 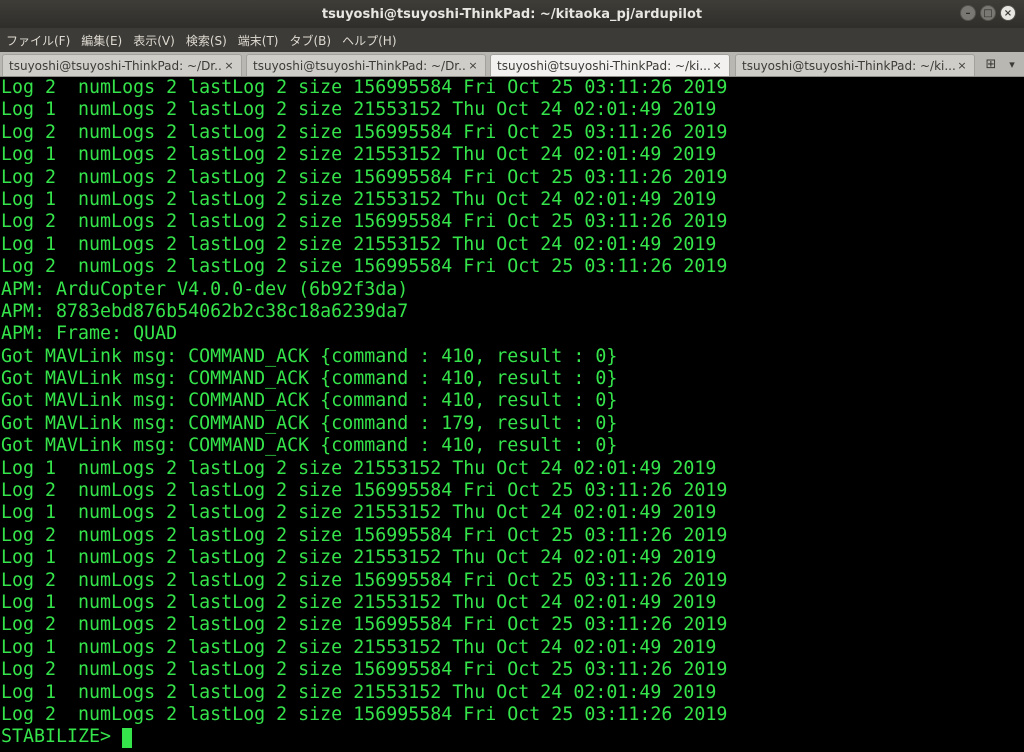 What do you see at coordinates (512, 737) in the screenshot?
I see `prompt-line: STABILIZE>` at bounding box center [512, 737].